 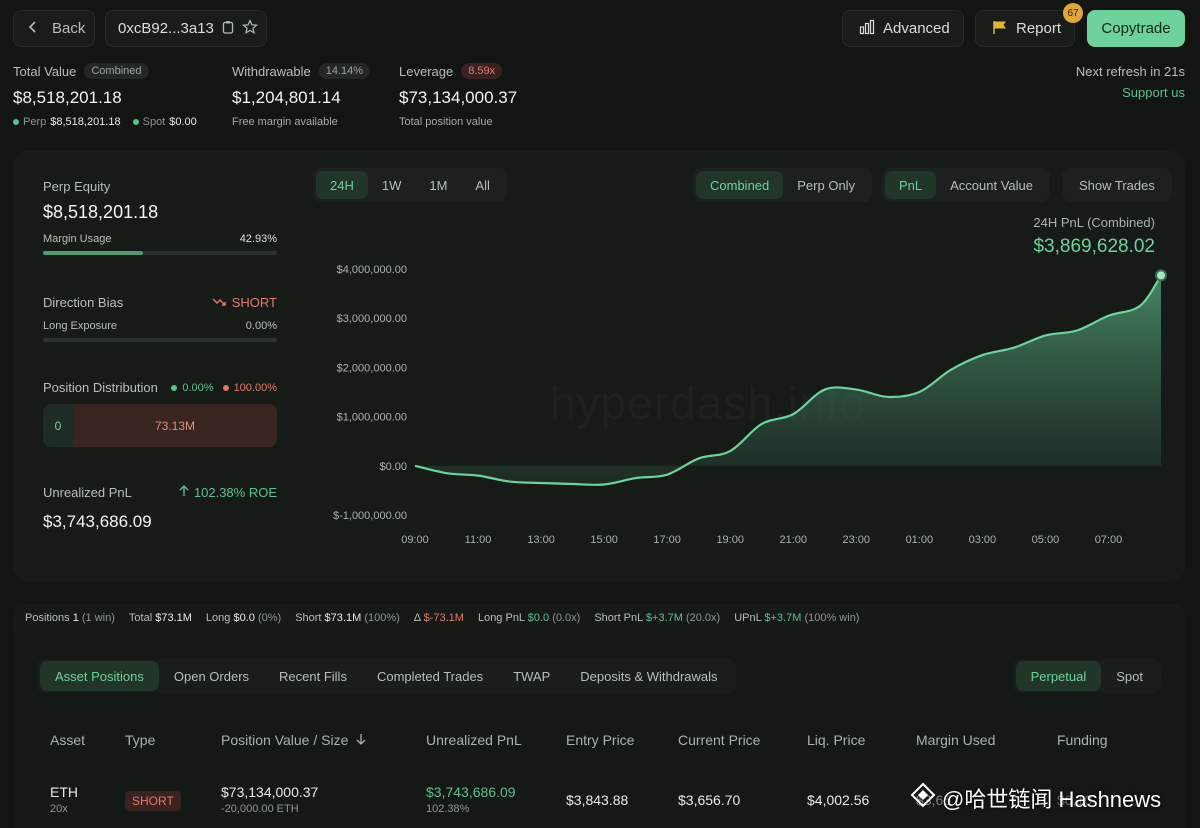 I want to click on row-entry-price: $3,843.88, so click(x=597, y=800).